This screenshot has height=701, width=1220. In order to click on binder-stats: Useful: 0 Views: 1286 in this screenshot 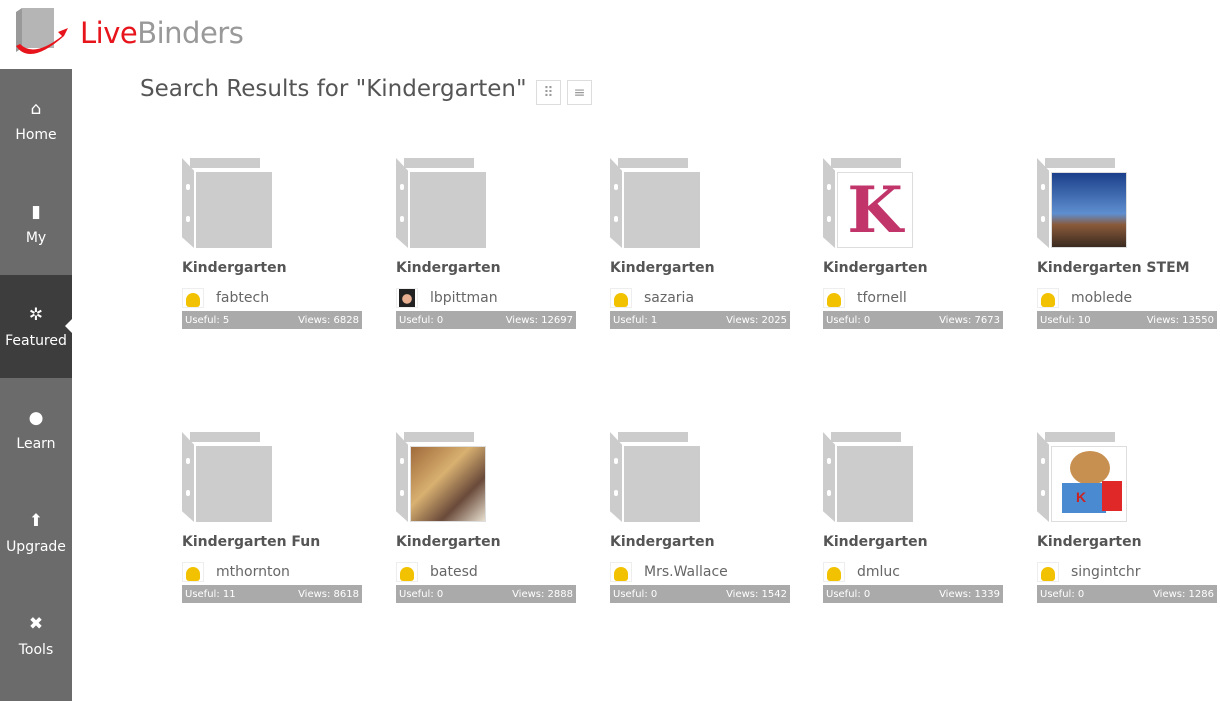, I will do `click(1127, 594)`.